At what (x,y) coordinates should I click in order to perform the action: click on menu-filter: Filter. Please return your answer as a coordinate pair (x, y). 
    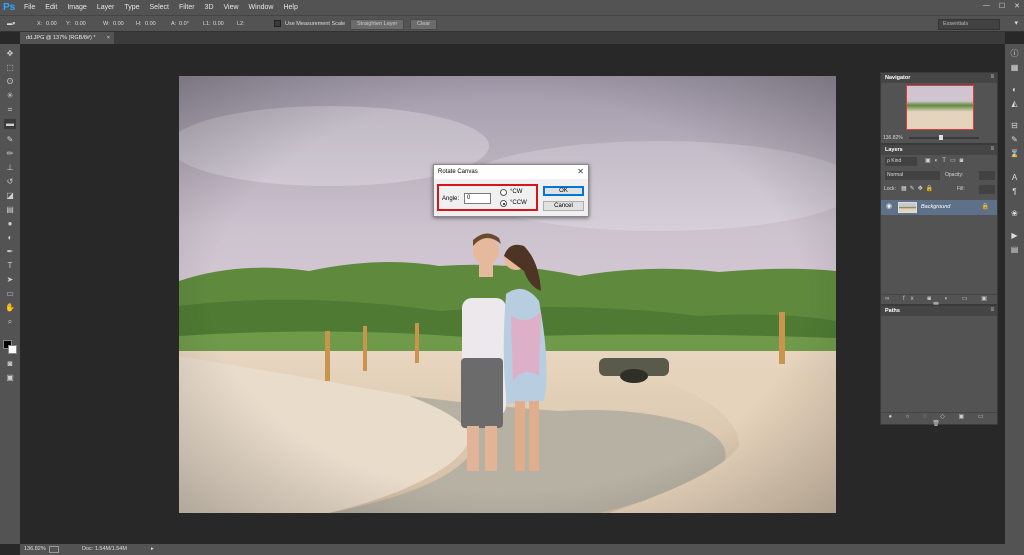
    Looking at the image, I should click on (187, 7).